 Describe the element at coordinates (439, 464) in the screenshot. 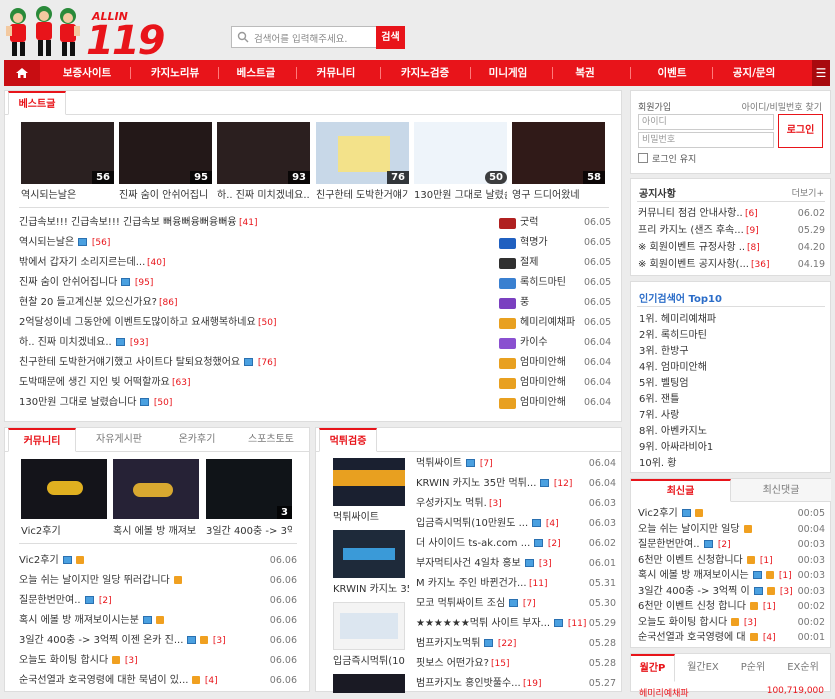

I see `row-title: 먹튀싸이트` at that location.